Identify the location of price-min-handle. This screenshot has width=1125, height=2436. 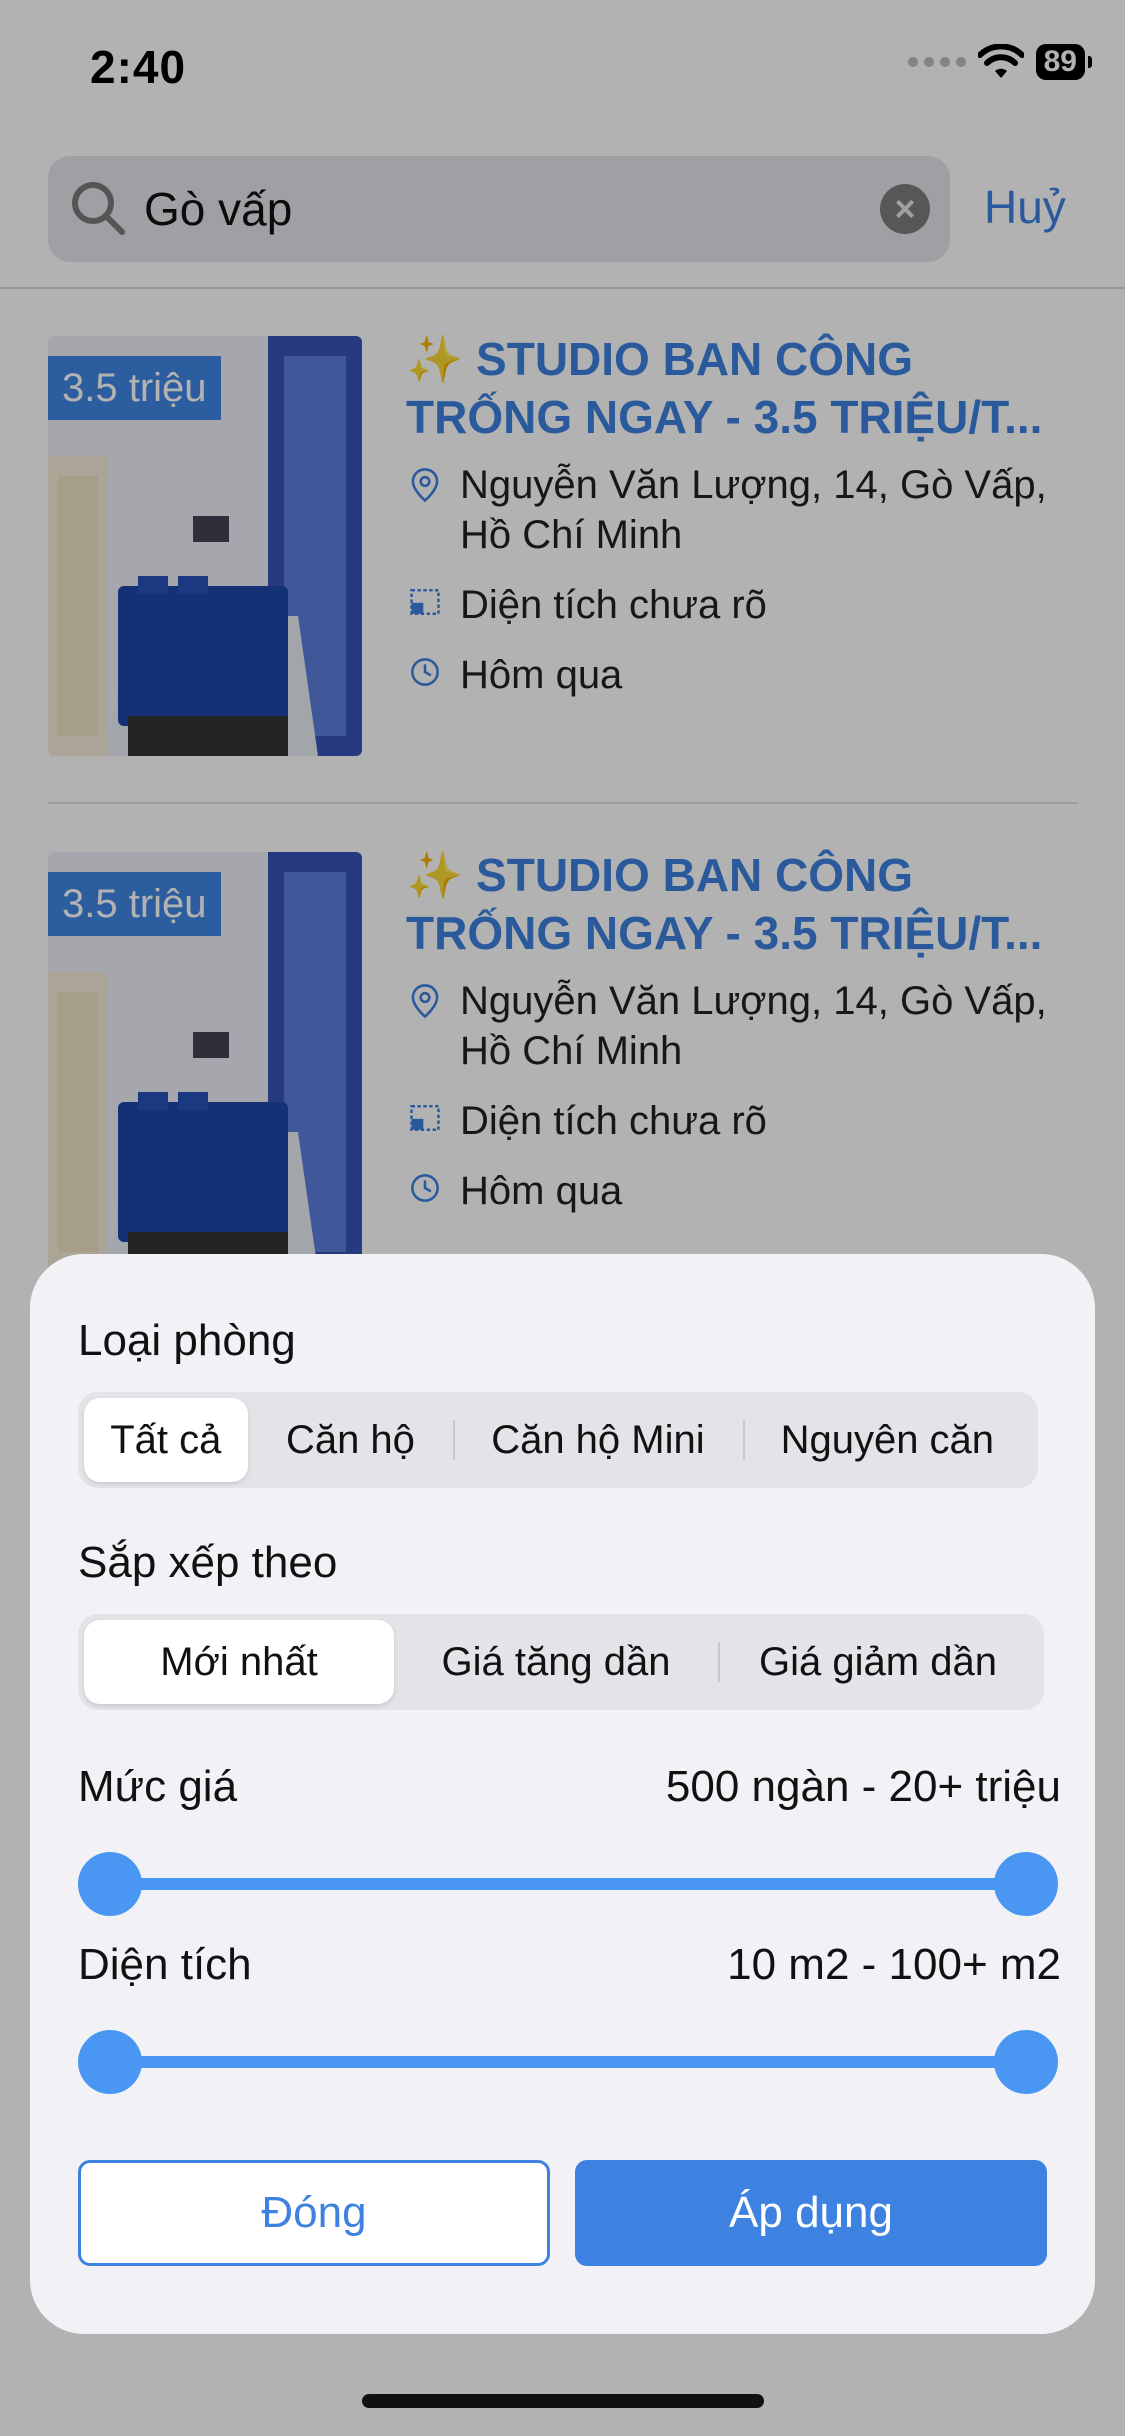
(110, 1884).